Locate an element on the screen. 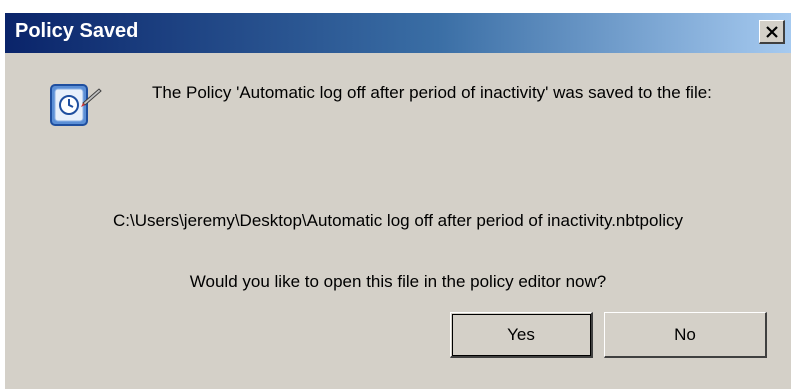 The width and height of the screenshot is (791, 389). window-title: Policy Saved is located at coordinates (77, 31).